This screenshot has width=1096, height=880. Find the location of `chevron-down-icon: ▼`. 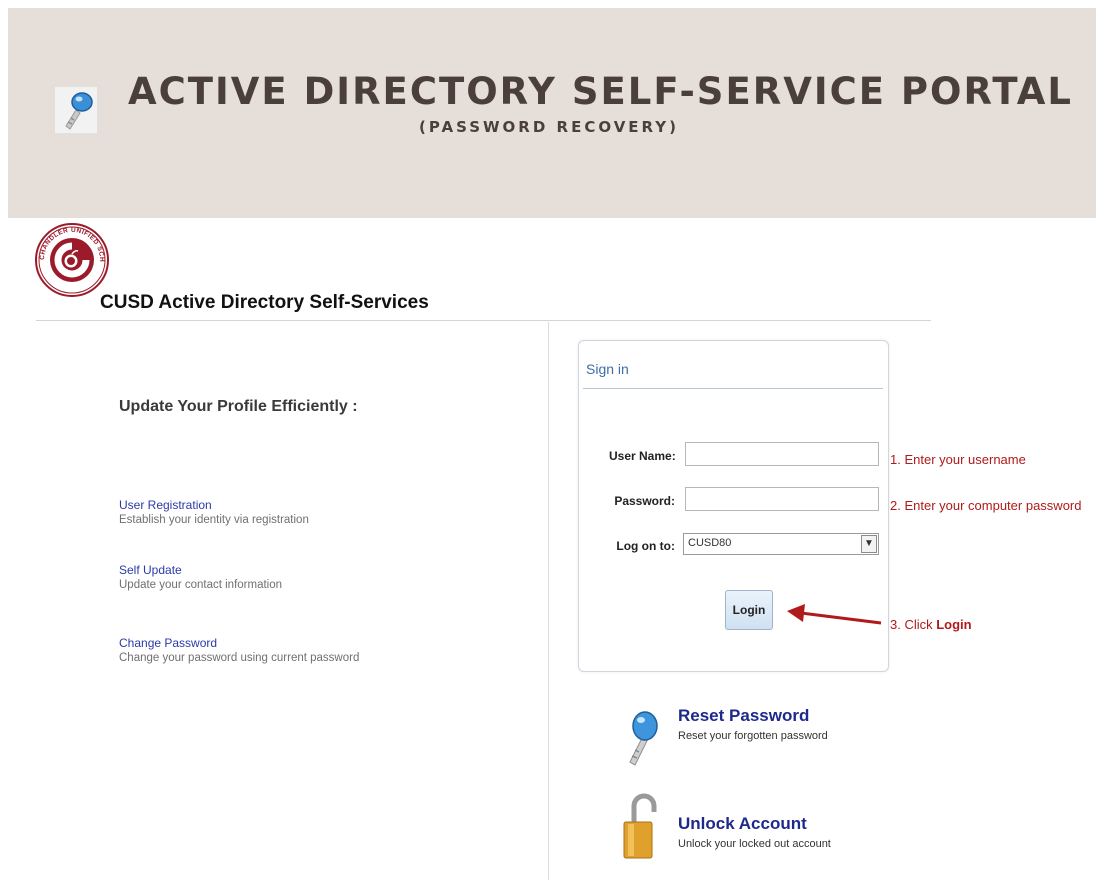

chevron-down-icon: ▼ is located at coordinates (869, 544).